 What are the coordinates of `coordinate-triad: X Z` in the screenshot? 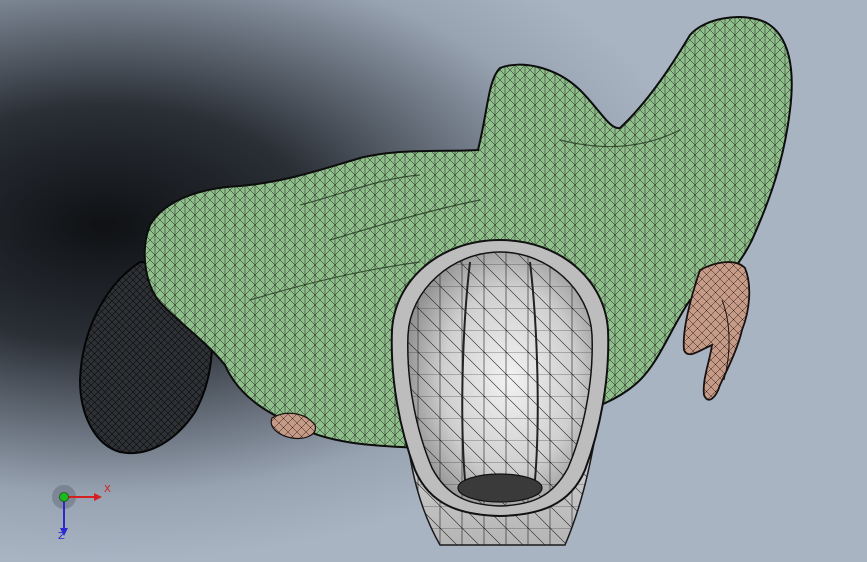 It's located at (83, 515).